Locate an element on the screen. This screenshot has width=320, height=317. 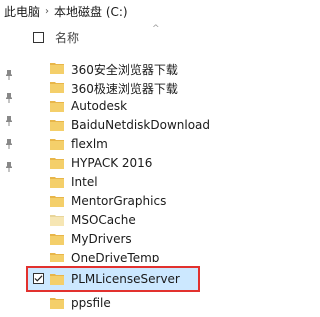
folder-name: HYPACK 2016 is located at coordinates (112, 163).